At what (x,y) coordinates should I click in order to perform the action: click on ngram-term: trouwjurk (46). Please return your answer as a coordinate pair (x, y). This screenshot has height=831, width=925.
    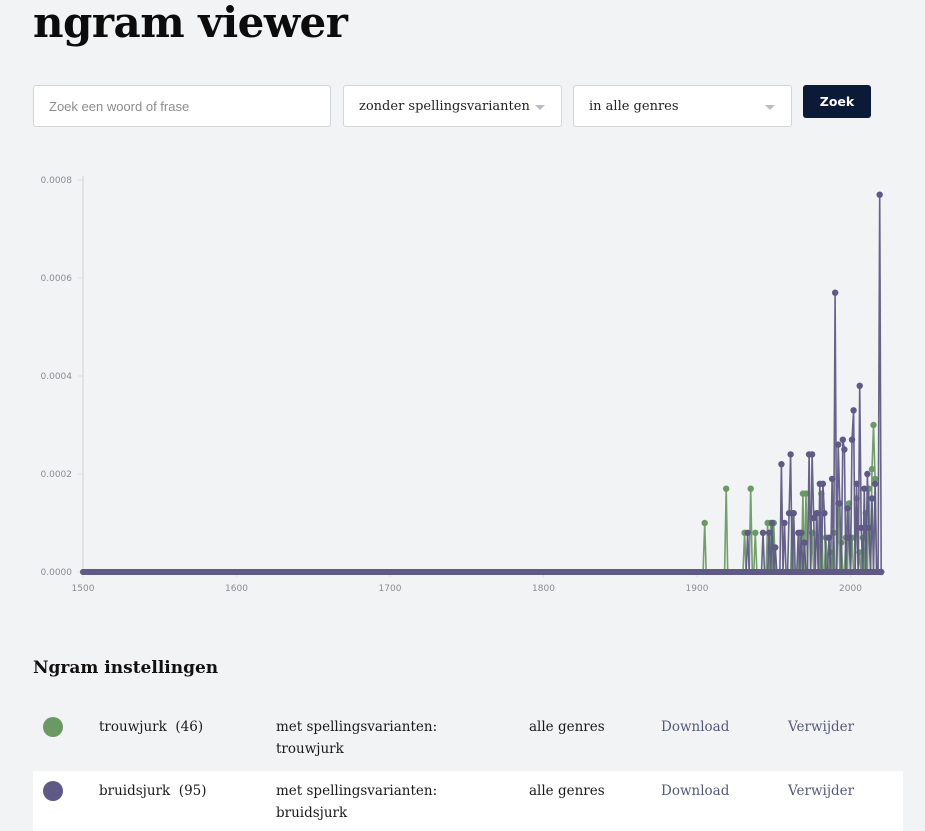
    Looking at the image, I should click on (151, 727).